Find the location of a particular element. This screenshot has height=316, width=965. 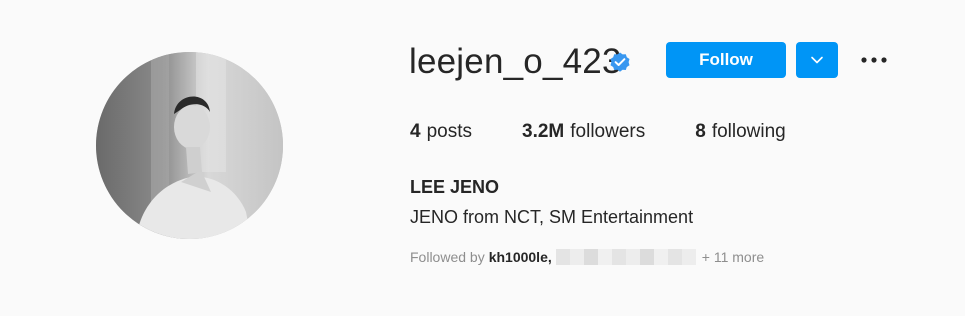

followed-by: Followed by kh1000le, + 11 more is located at coordinates (587, 257).